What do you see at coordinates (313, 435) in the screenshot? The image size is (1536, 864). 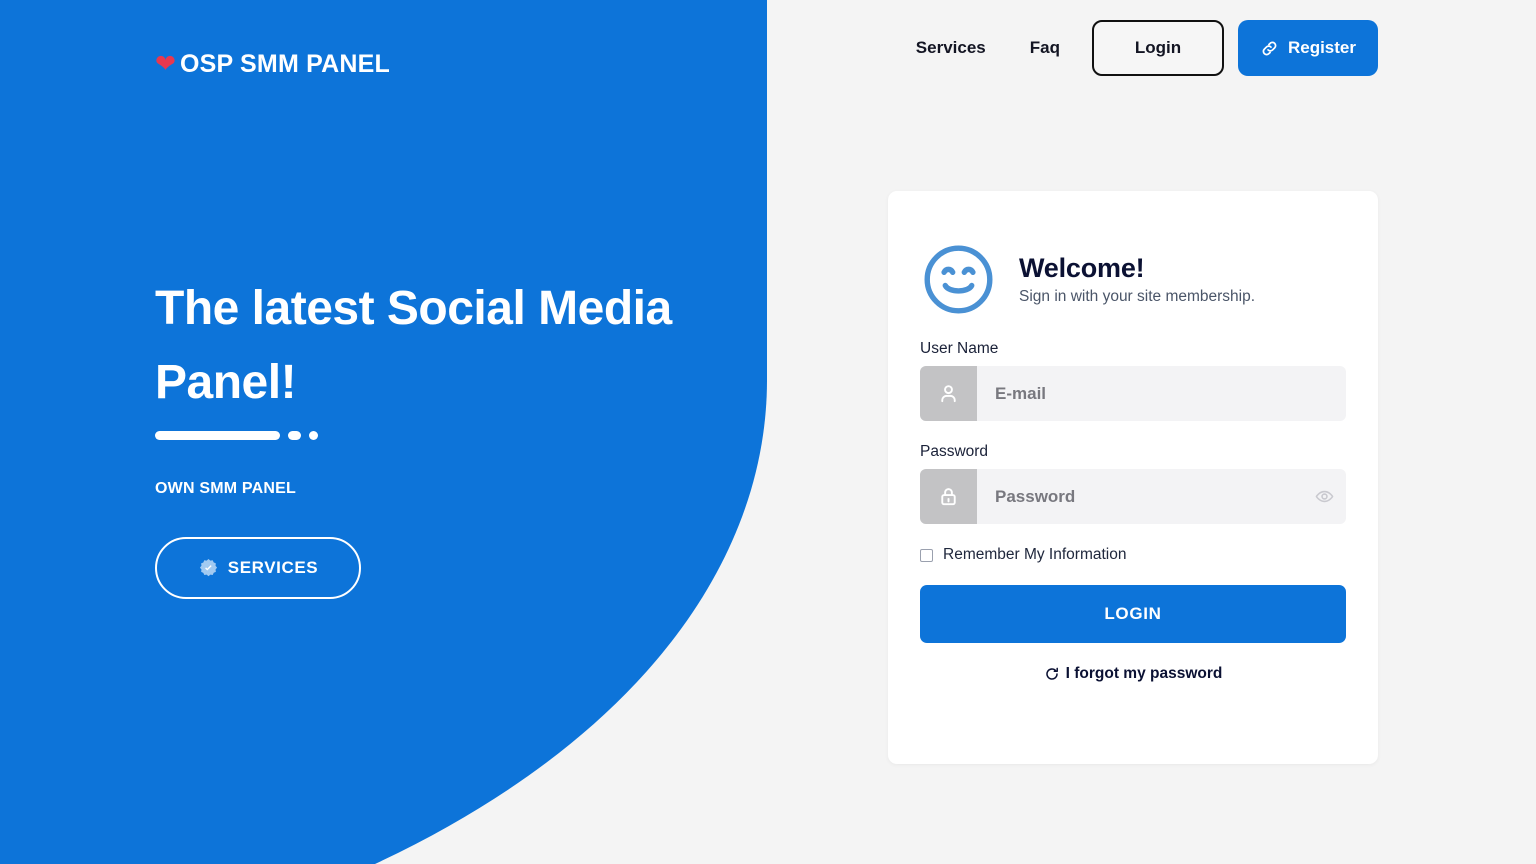 I see `divider-dot-small` at bounding box center [313, 435].